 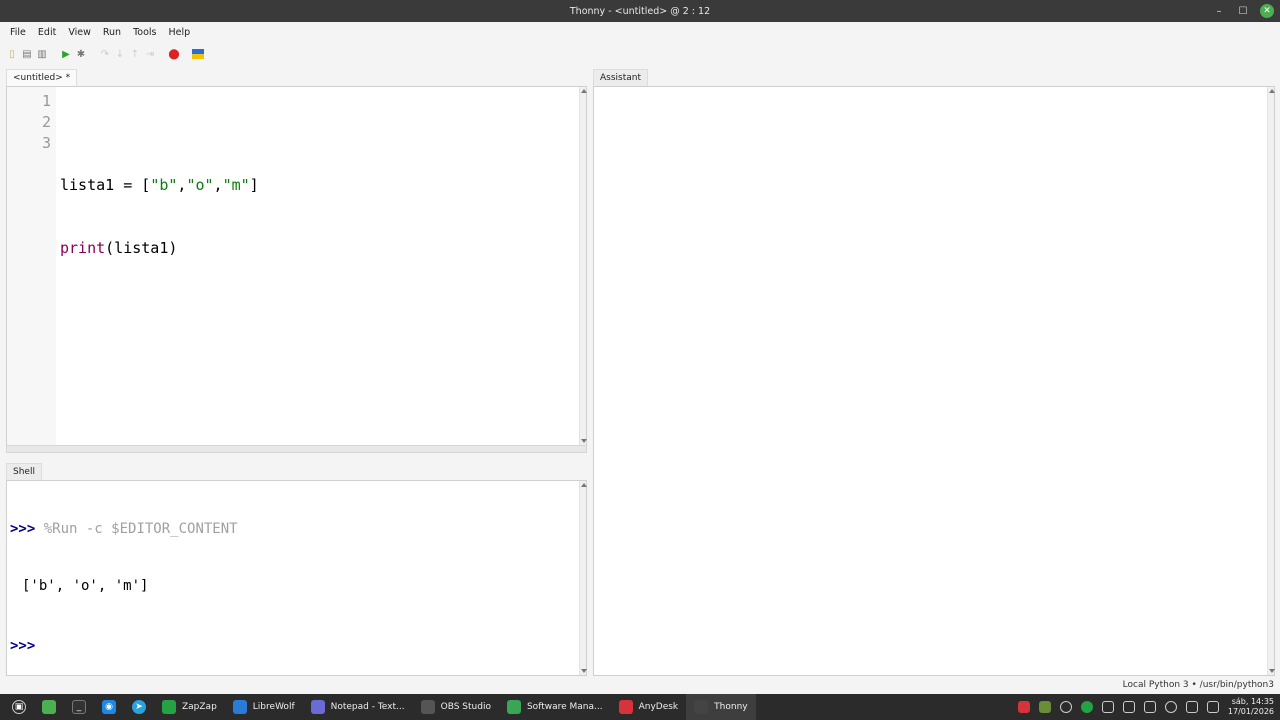 I want to click on editor-tab-row: <untitled> *, so click(x=42, y=77).